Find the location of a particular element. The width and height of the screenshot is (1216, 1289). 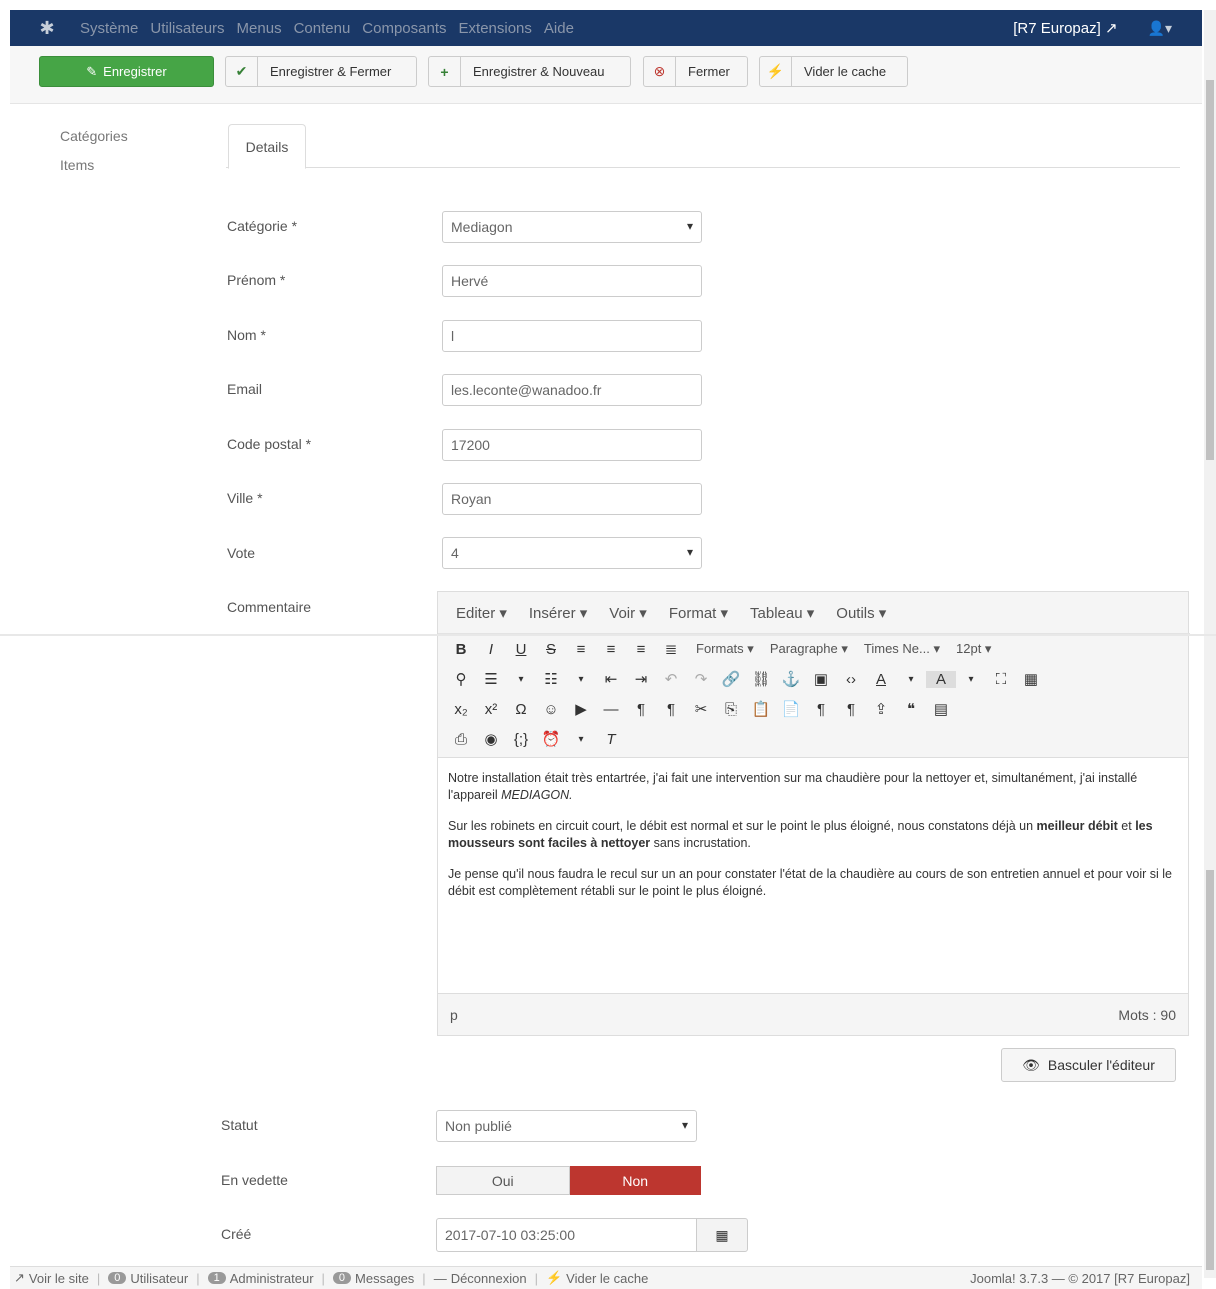

status-select: Non publié is located at coordinates (566, 1126).